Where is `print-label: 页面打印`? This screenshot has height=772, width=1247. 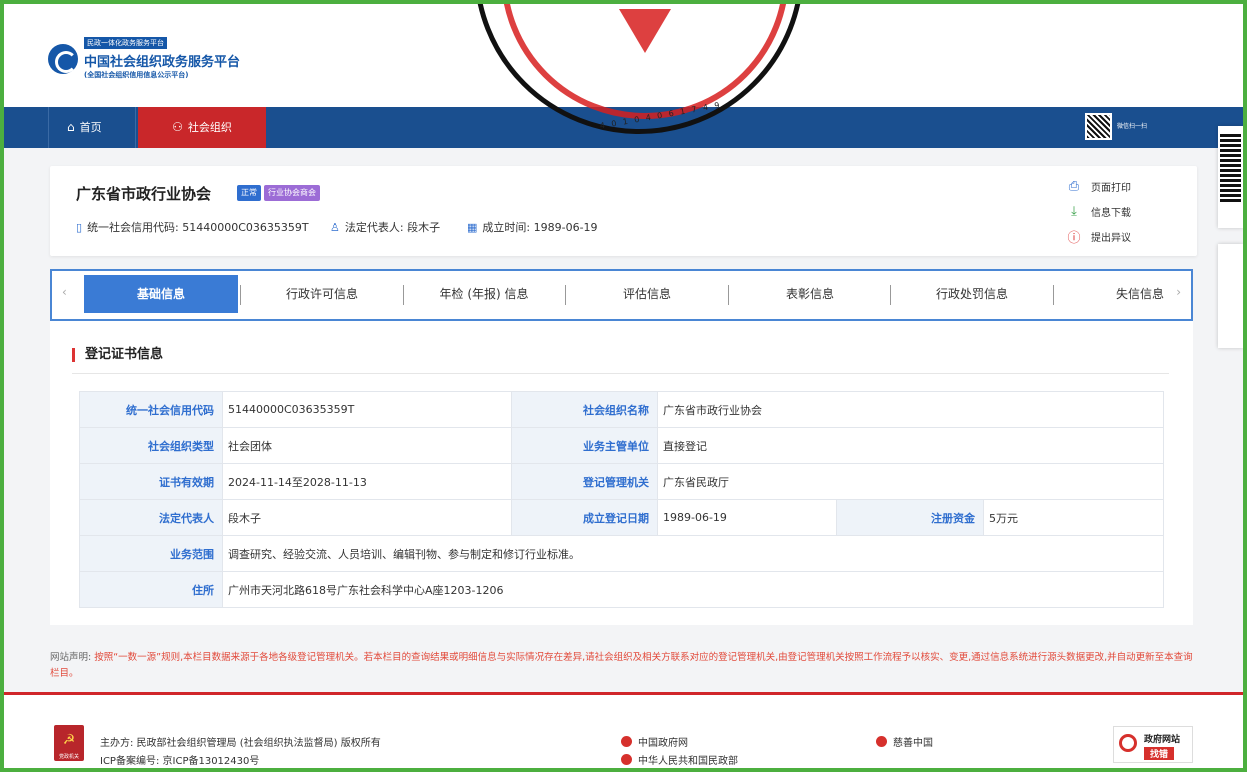
print-label: 页面打印 is located at coordinates (1111, 188).